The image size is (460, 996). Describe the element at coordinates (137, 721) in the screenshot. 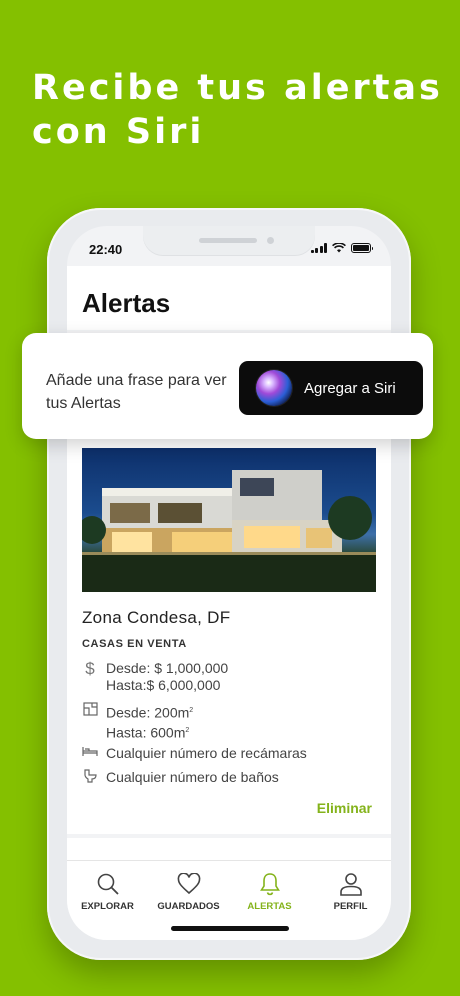

I see `area-range: Desde: 200m2 Hasta: 600m2` at that location.